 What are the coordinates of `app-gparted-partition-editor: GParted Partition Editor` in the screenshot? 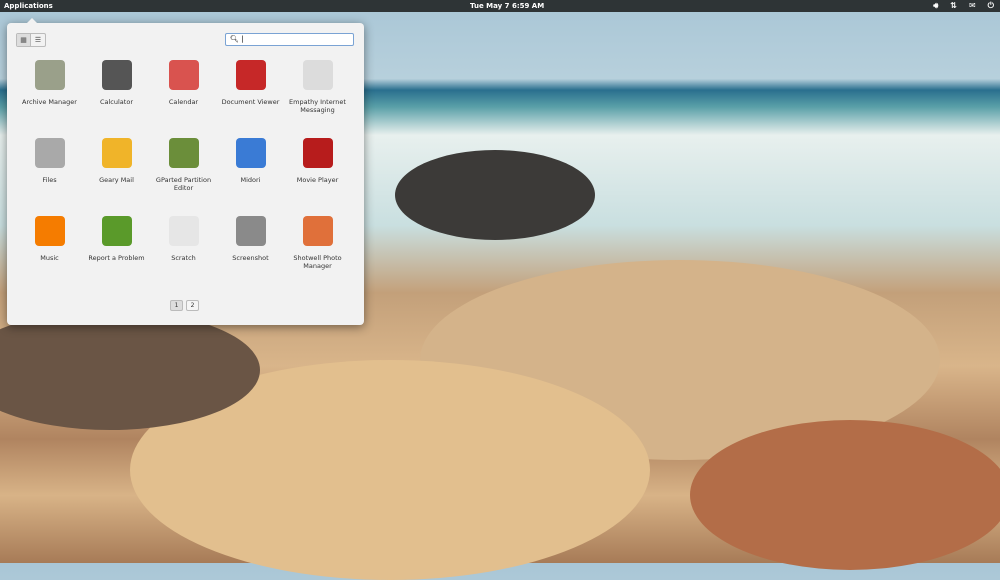 It's located at (183, 175).